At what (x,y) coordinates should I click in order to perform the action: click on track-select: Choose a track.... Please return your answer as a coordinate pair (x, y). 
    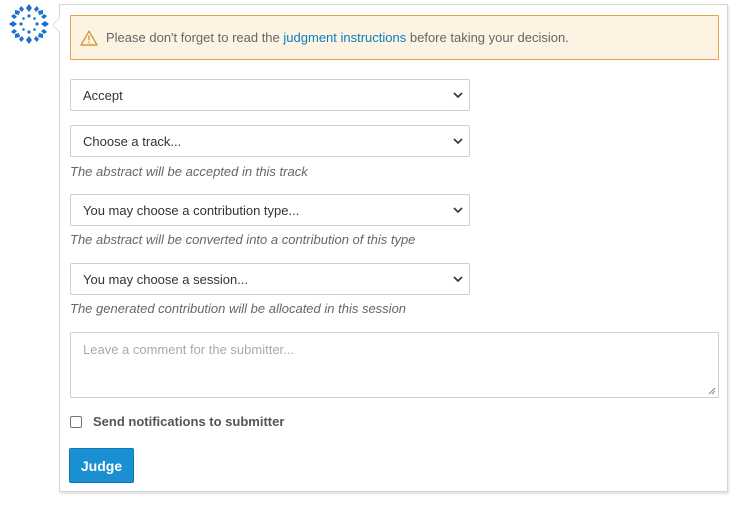
    Looking at the image, I should click on (270, 141).